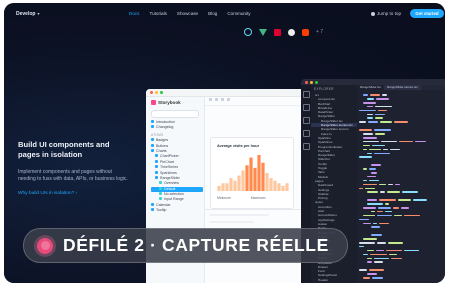  Describe the element at coordinates (169, 156) in the screenshot. I see `story-tree-label: ChartPicker` at that location.